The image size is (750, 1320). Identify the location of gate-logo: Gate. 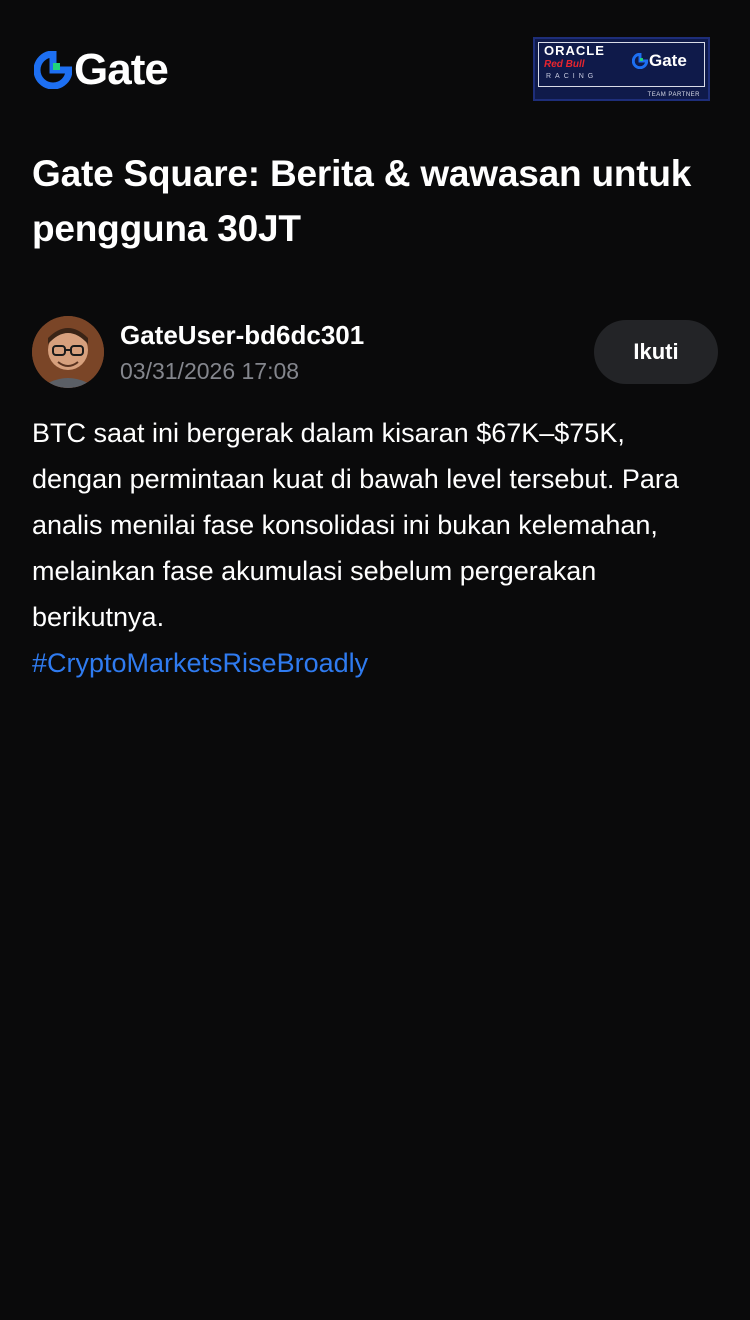
(101, 69).